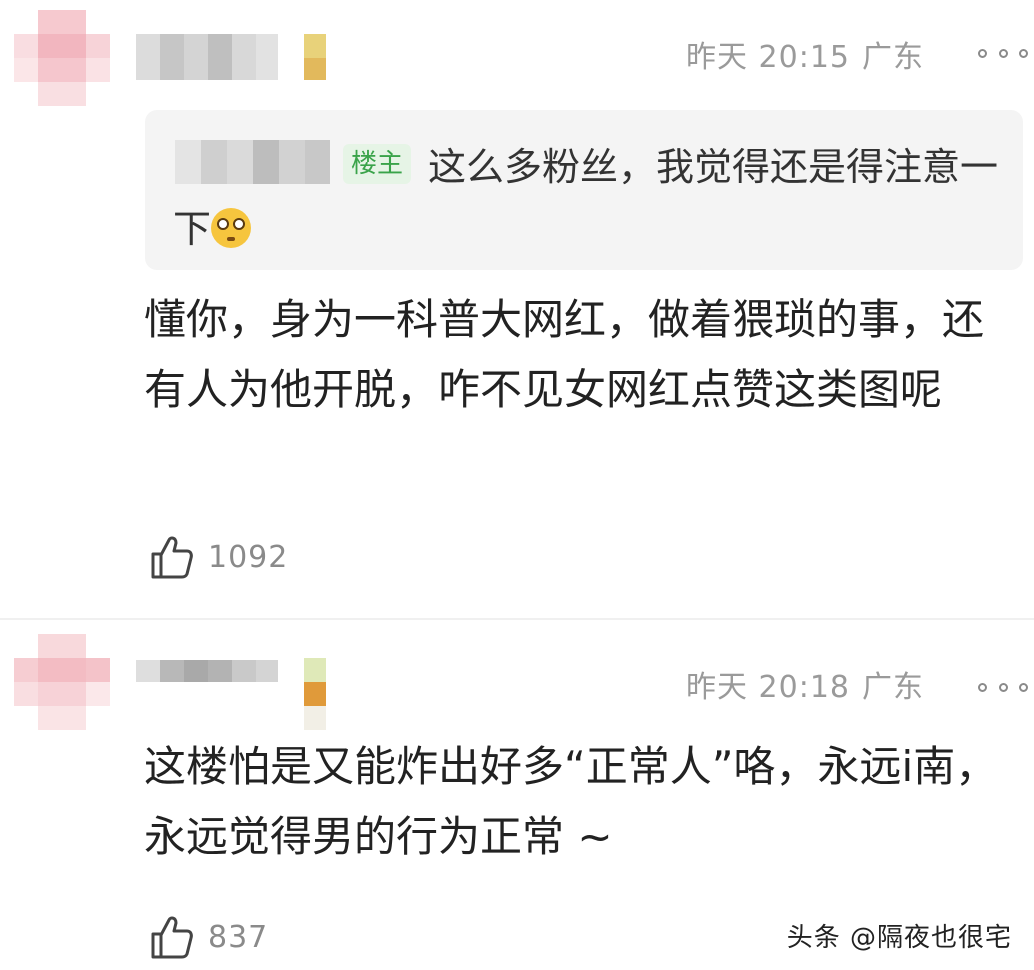 Image resolution: width=1034 pixels, height=970 pixels. Describe the element at coordinates (231, 228) in the screenshot. I see `flushed-face-emoji` at that location.